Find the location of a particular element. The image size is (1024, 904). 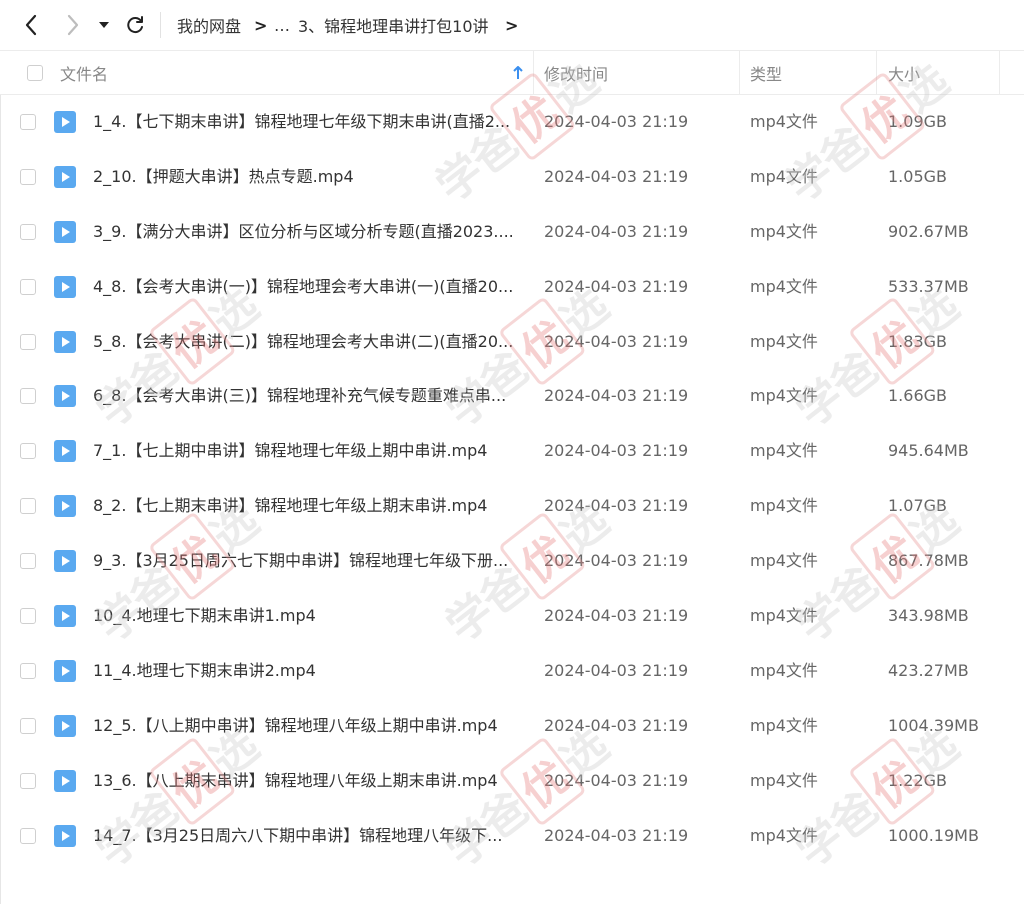

column-header-modified: 修改时间 is located at coordinates (576, 72).